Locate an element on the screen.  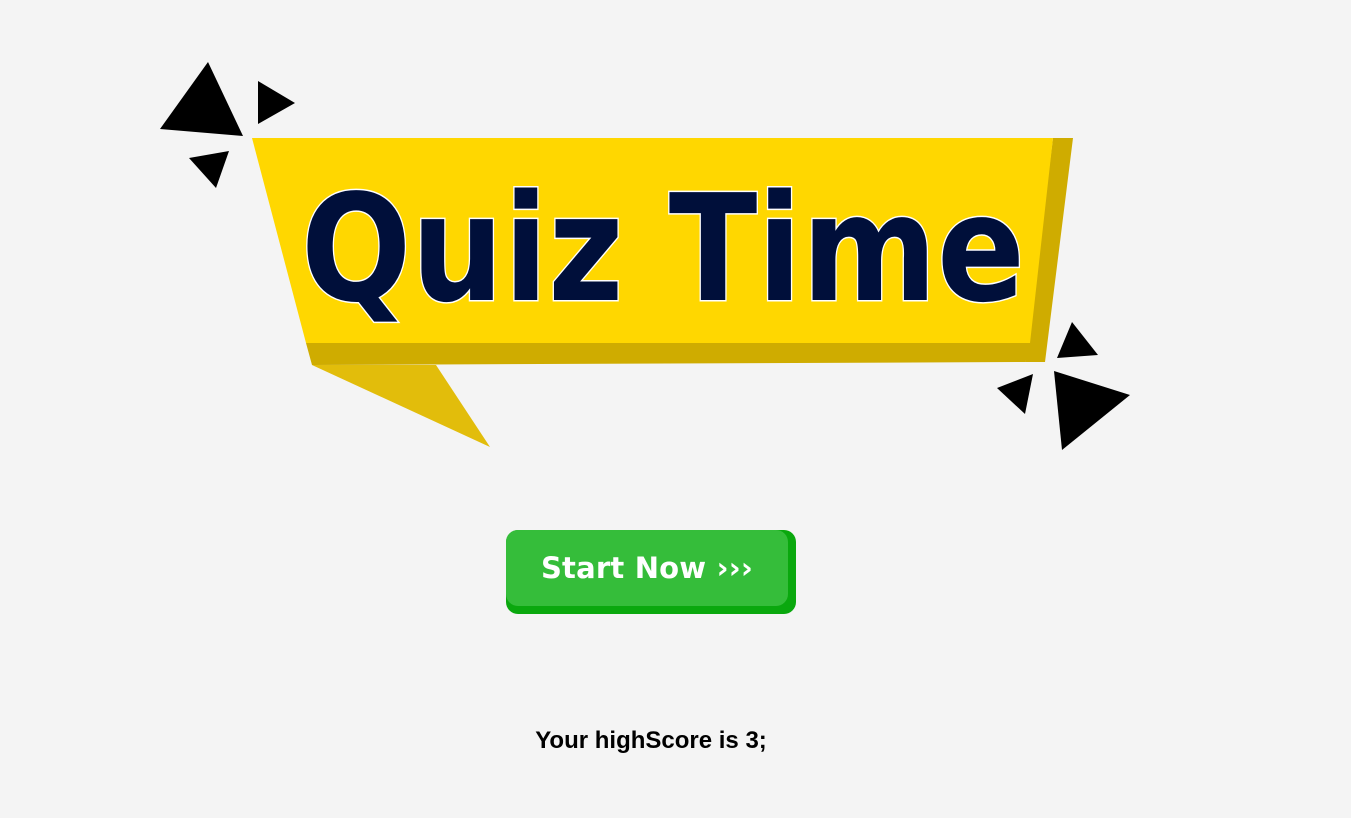
ribbon-tail is located at coordinates (401, 406).